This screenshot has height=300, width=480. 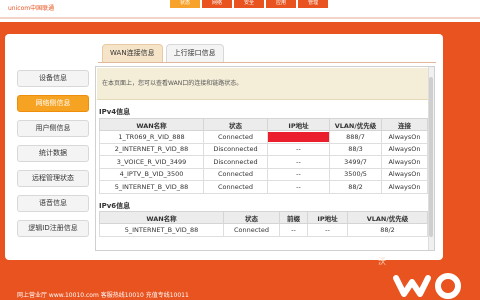 What do you see at coordinates (151, 137) in the screenshot?
I see `wan-name-cell: 1_TR069_R_VID_888` at bounding box center [151, 137].